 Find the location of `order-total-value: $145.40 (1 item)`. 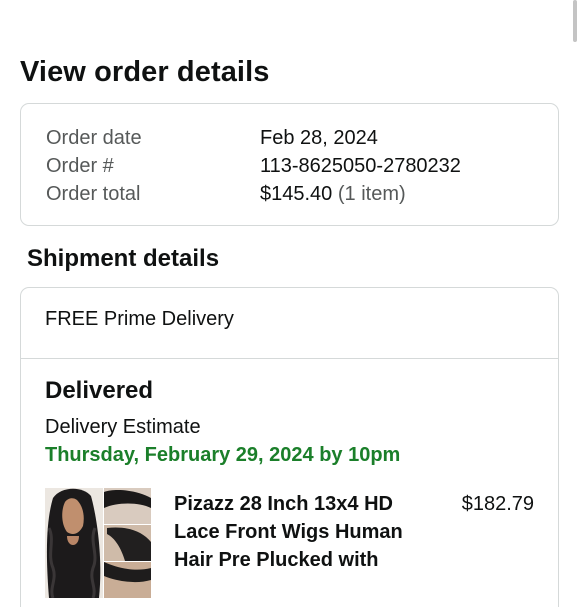

order-total-value: $145.40 (1 item) is located at coordinates (333, 194).